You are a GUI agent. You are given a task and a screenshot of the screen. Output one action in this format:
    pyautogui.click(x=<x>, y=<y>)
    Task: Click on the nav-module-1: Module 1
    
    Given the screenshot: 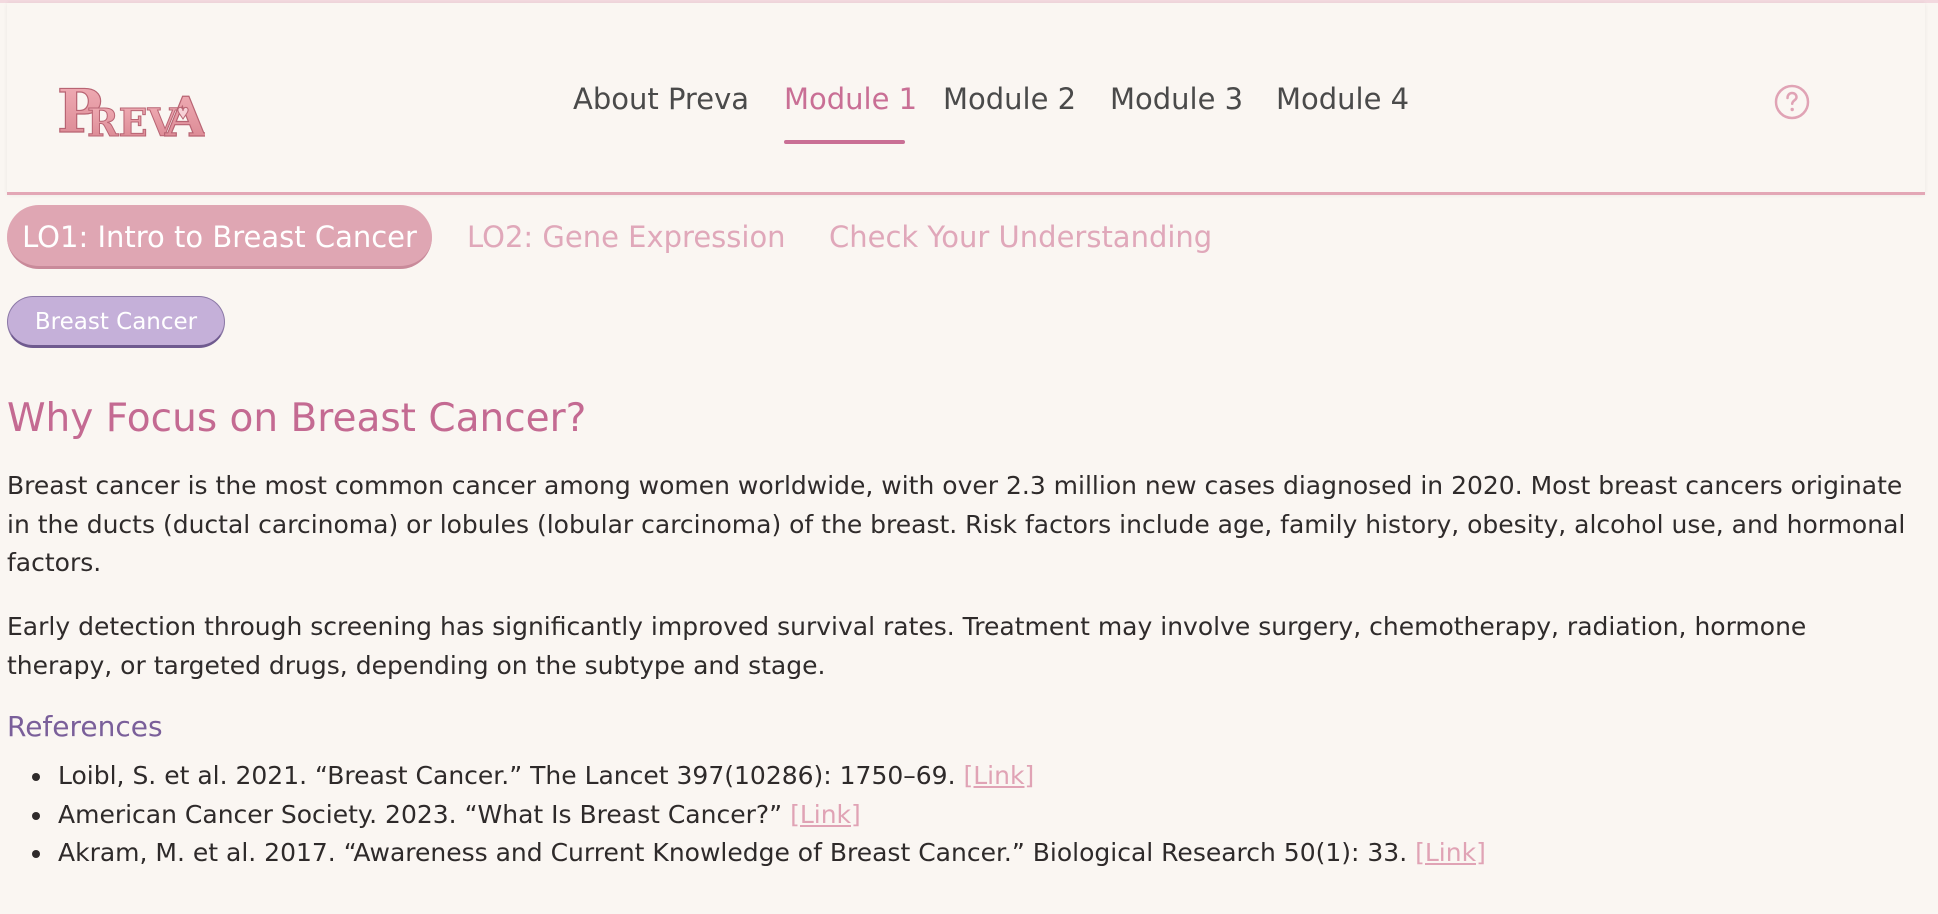 What is the action you would take?
    pyautogui.click(x=850, y=99)
    